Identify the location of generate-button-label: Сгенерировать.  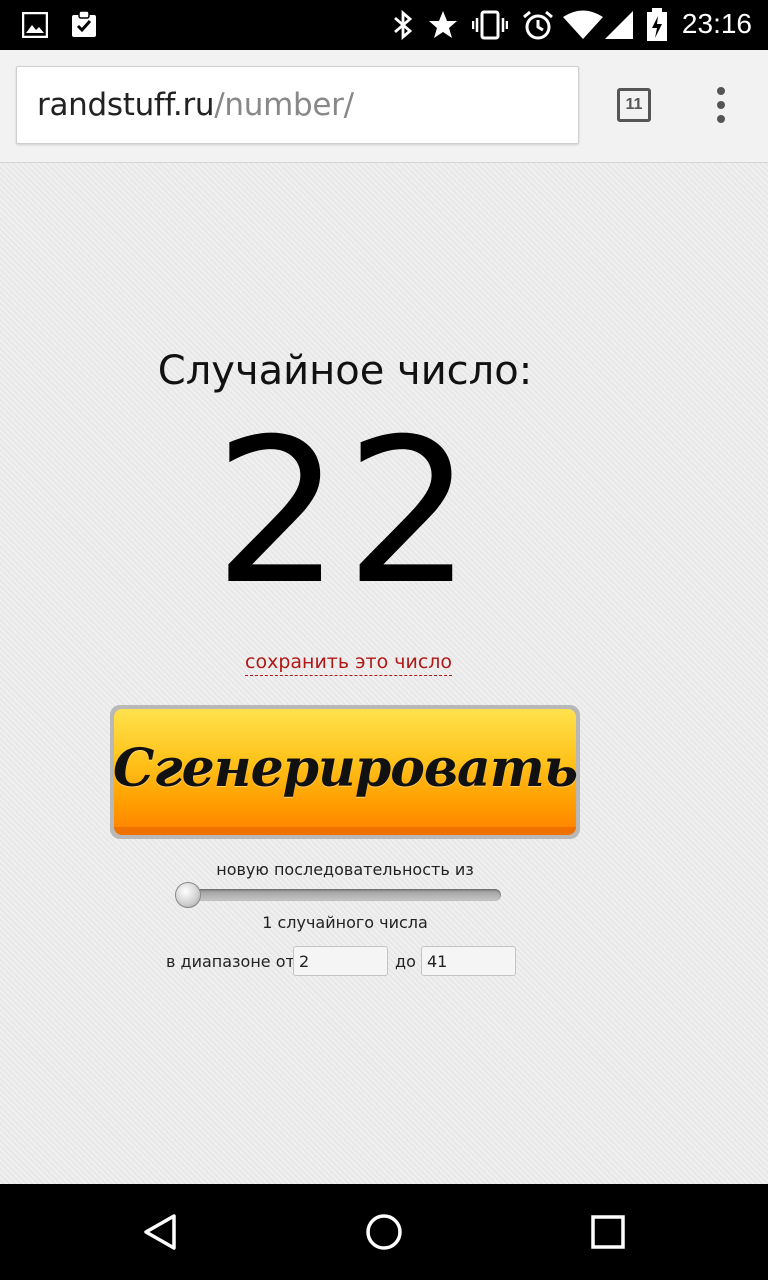
(345, 768).